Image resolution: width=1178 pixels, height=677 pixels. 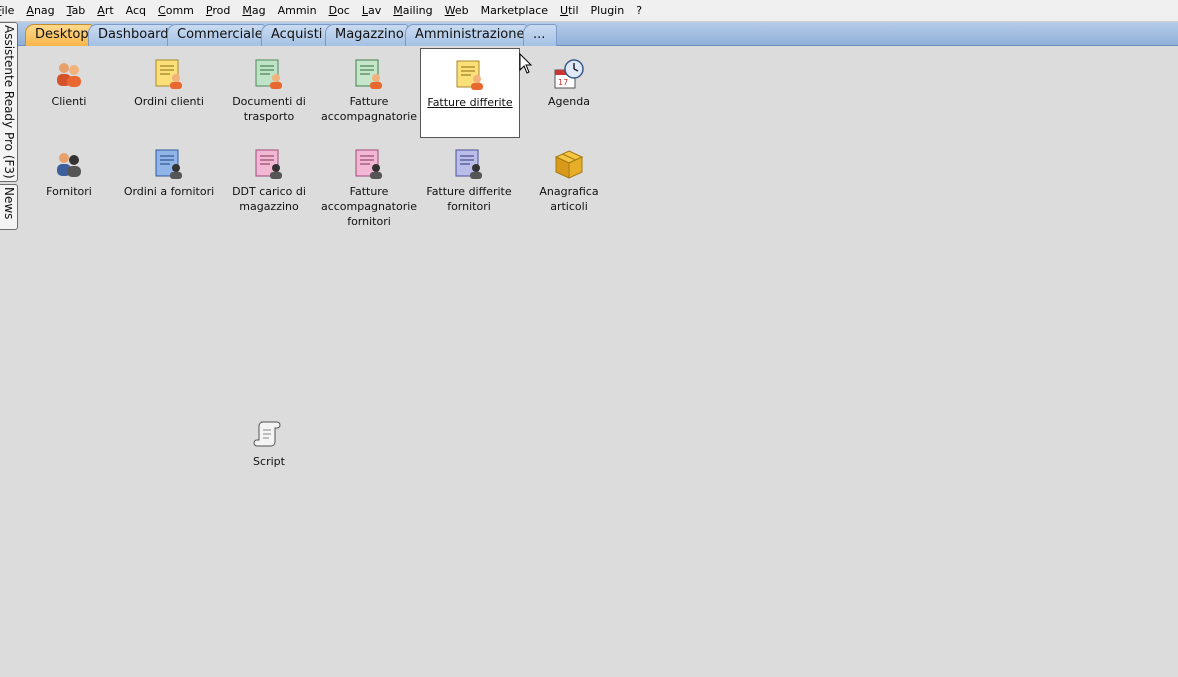 I want to click on menu-help: ?, so click(x=639, y=10).